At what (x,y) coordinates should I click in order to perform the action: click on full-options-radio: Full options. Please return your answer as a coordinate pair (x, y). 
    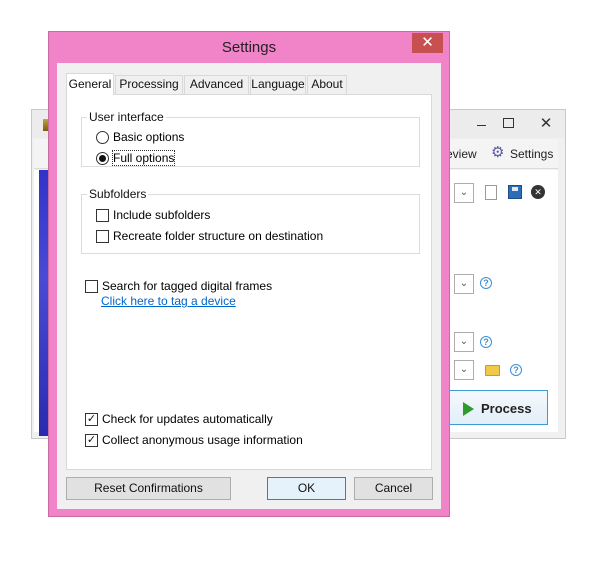
    Looking at the image, I should click on (136, 158).